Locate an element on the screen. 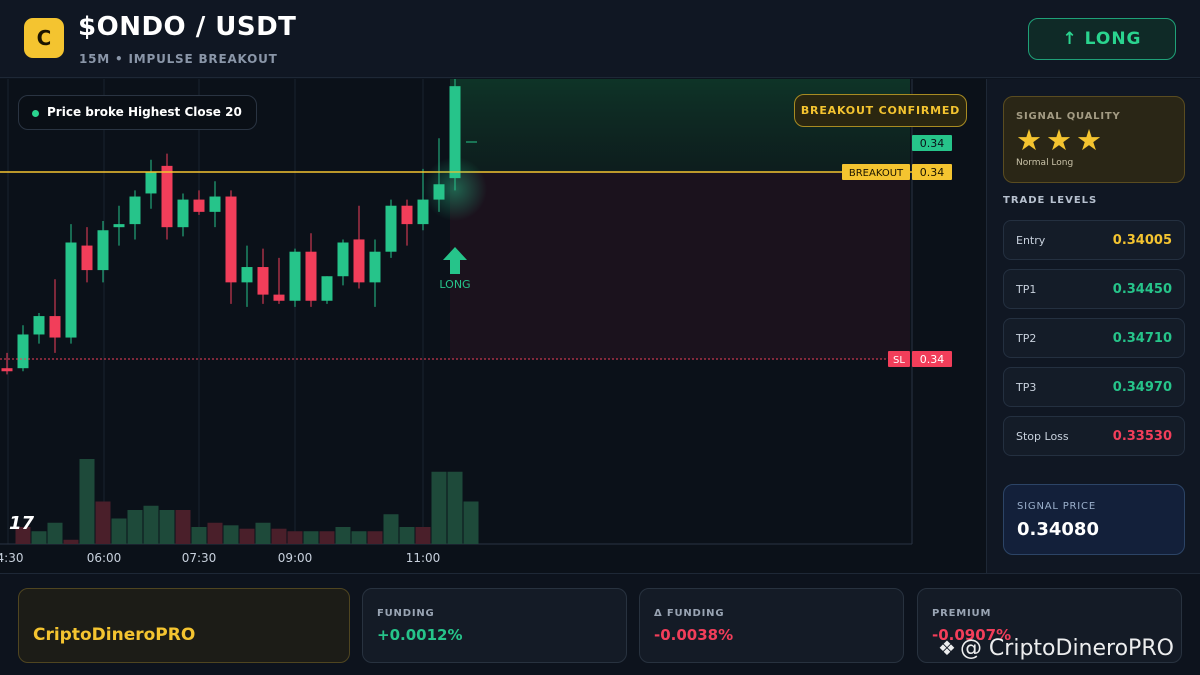 This screenshot has width=1200, height=675. signal-price-card: SIGNAL PRICE 0.34080 is located at coordinates (1094, 519).